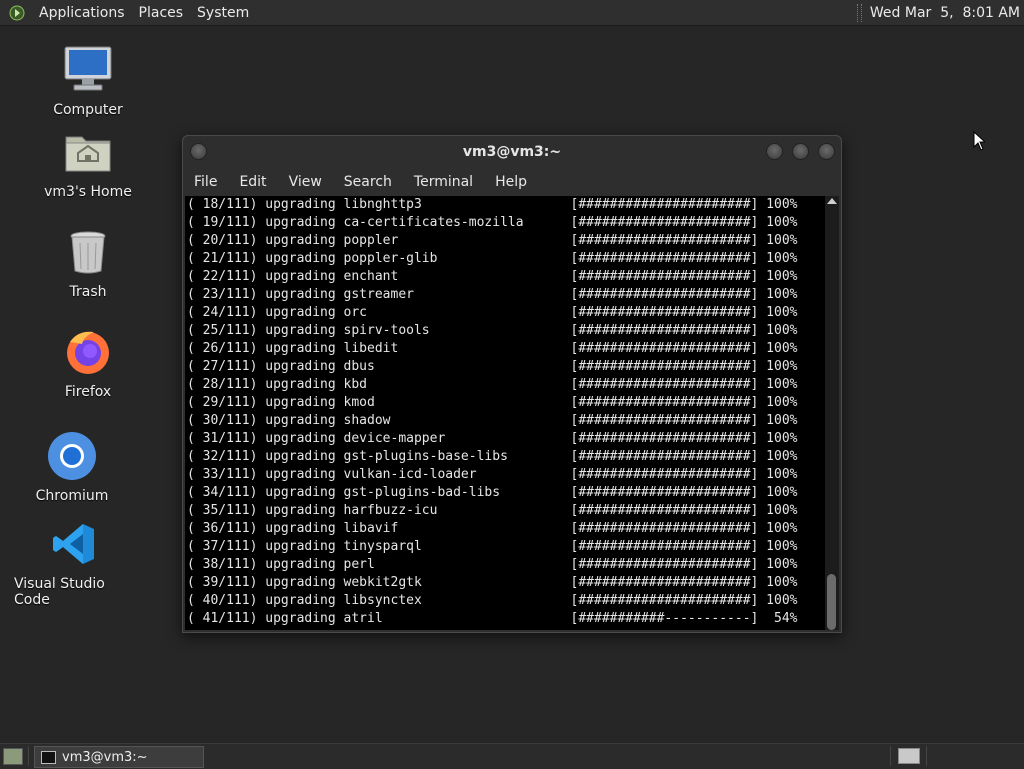  I want to click on firefox-icon, so click(88, 352).